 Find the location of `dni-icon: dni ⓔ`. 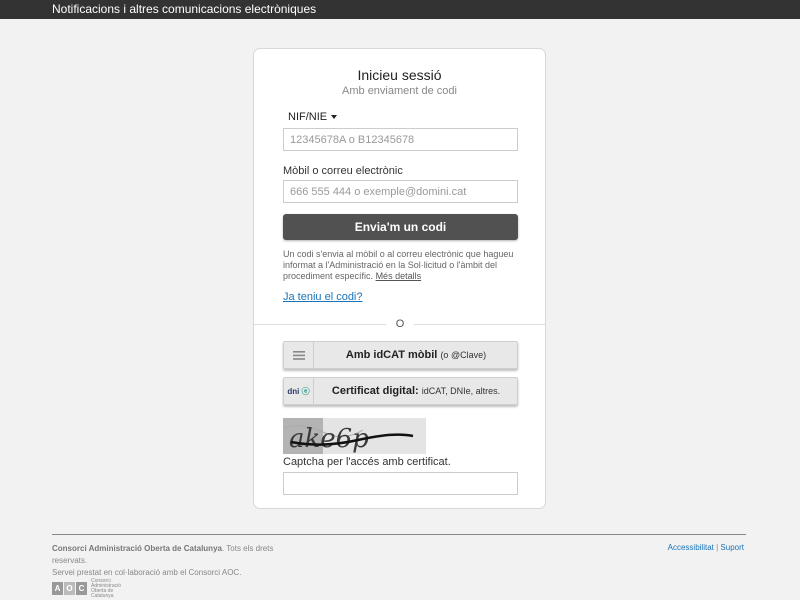

dni-icon: dni ⓔ is located at coordinates (299, 391).